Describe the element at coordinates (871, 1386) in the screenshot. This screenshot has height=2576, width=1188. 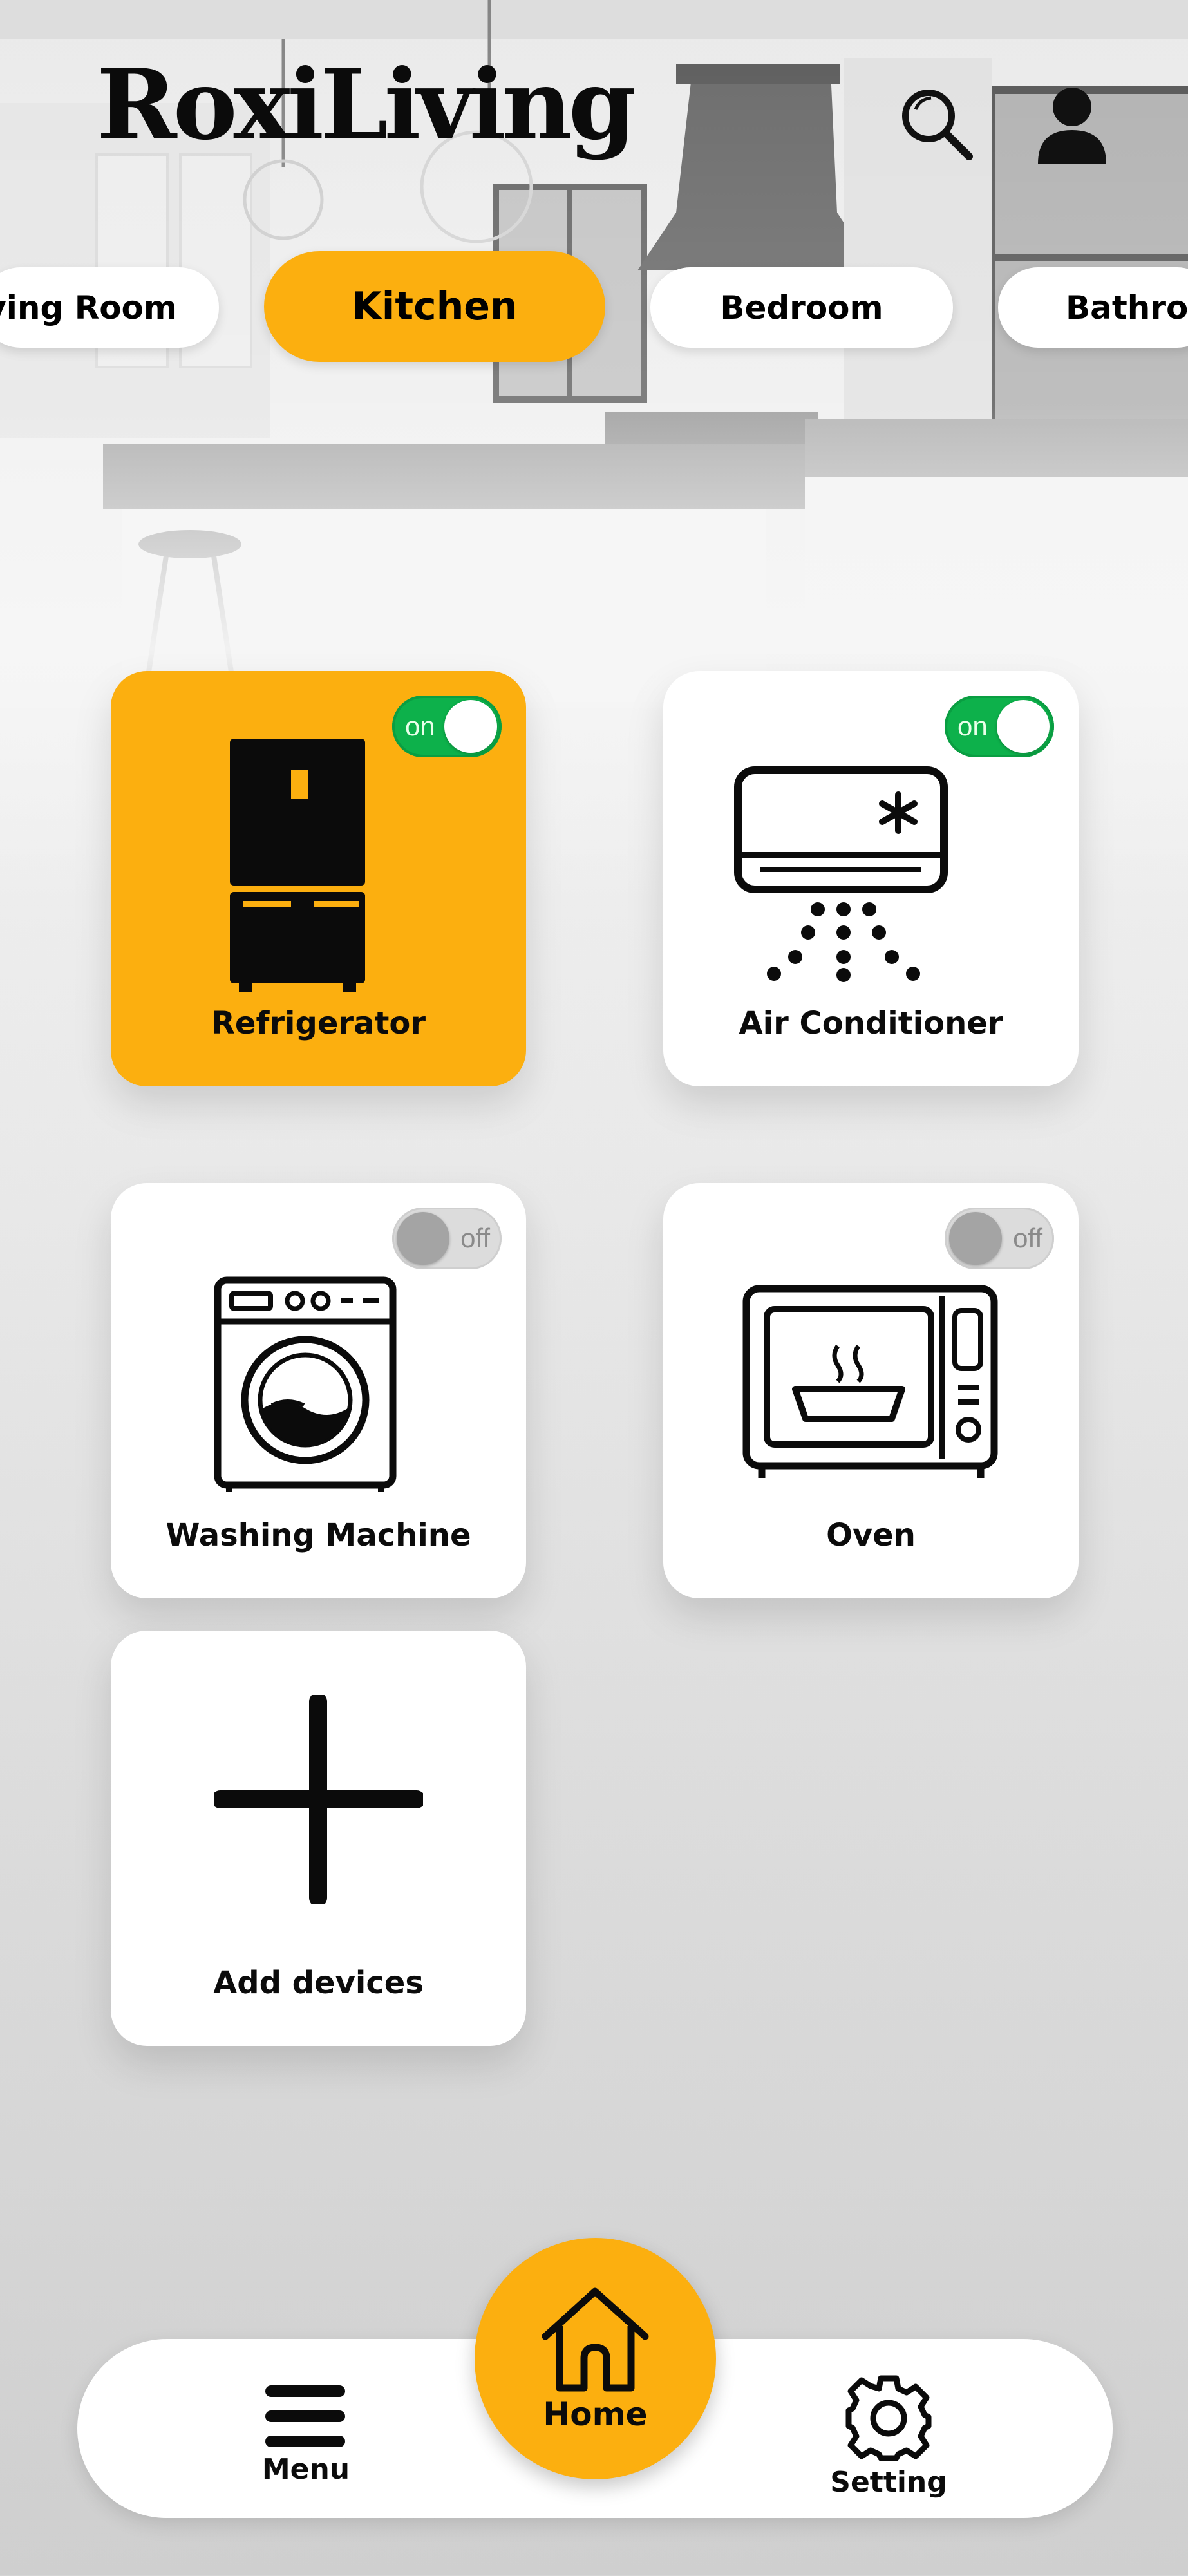
I see `oven-icon` at that location.